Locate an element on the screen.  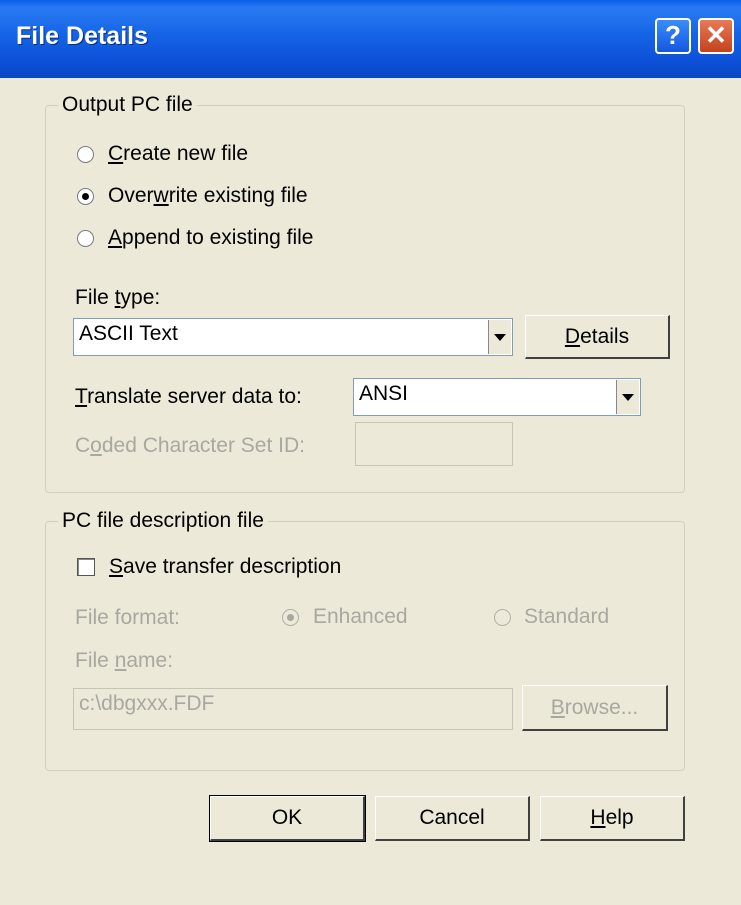
enhanced-label: Enhanced is located at coordinates (360, 616).